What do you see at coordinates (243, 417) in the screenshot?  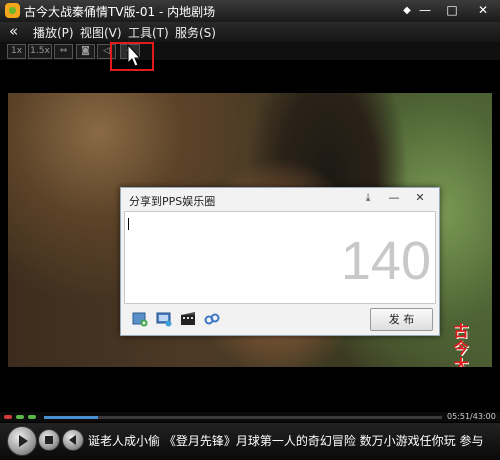 I see `progress-track` at bounding box center [243, 417].